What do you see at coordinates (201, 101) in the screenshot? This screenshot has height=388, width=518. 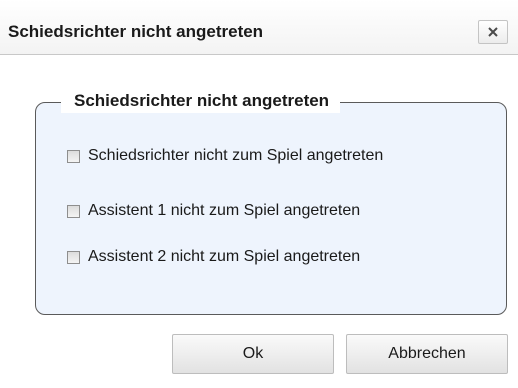 I see `group-legend: Schiedsrichter nicht angetreten` at bounding box center [201, 101].